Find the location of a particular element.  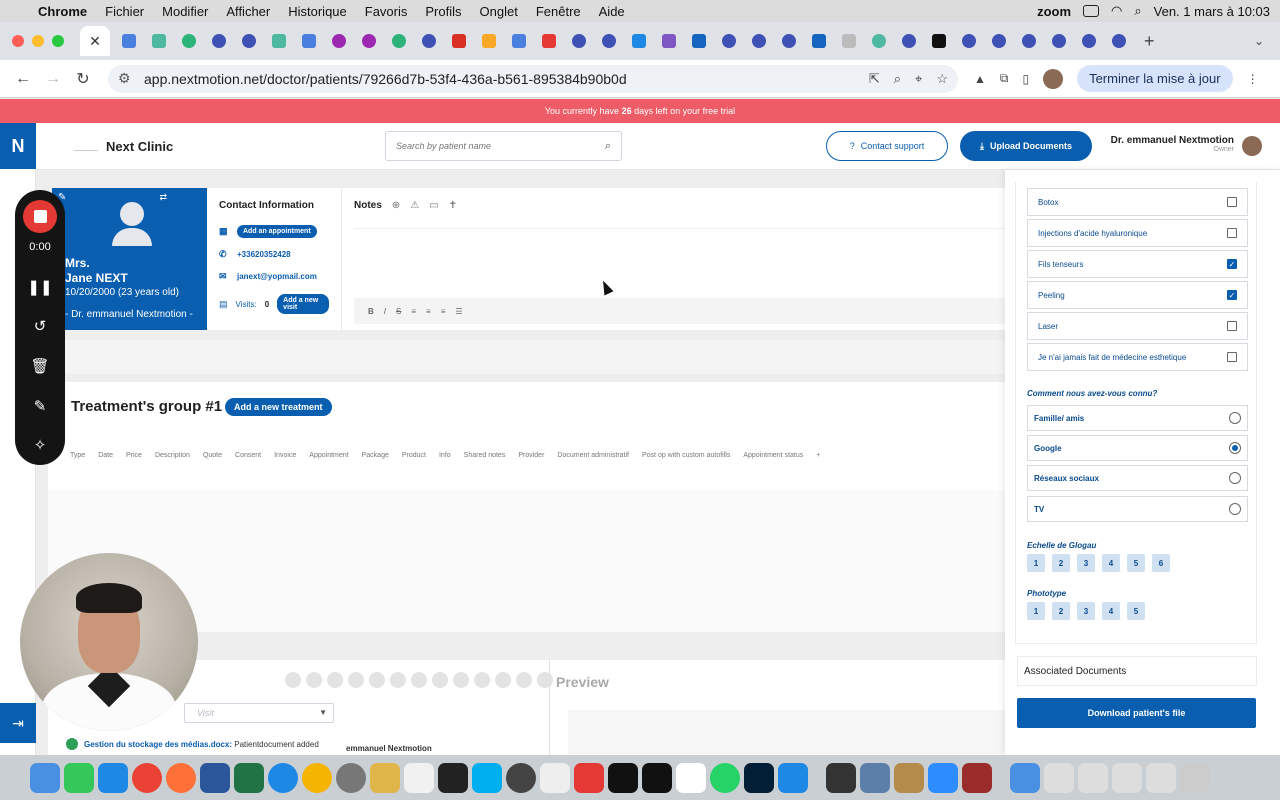

open-in-app-icon: ⇱ is located at coordinates (874, 79).